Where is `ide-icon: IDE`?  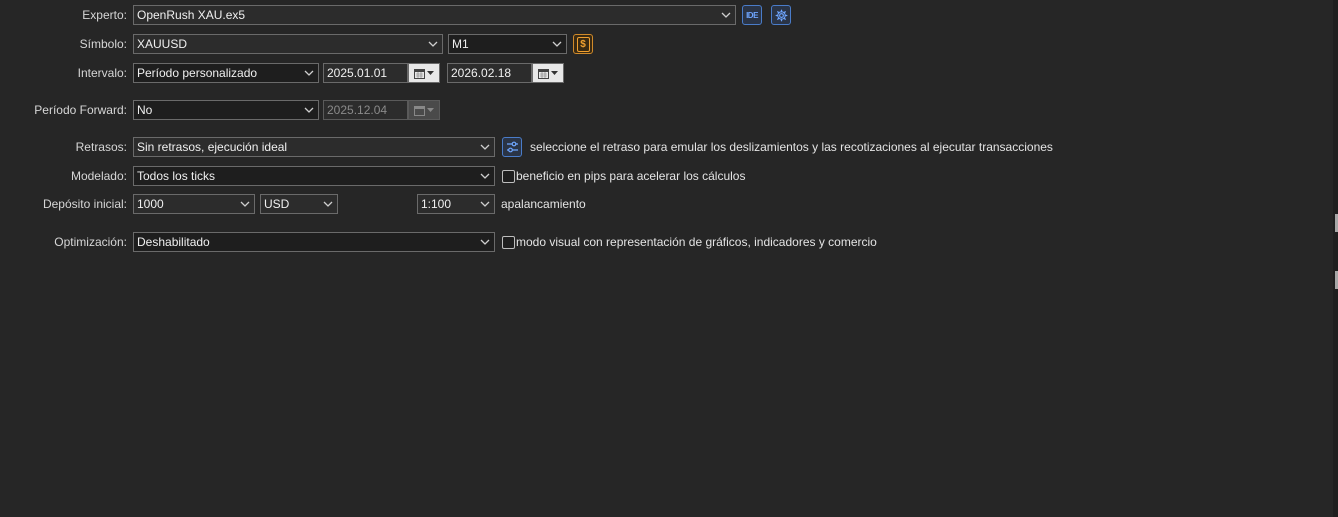
ide-icon: IDE is located at coordinates (752, 15).